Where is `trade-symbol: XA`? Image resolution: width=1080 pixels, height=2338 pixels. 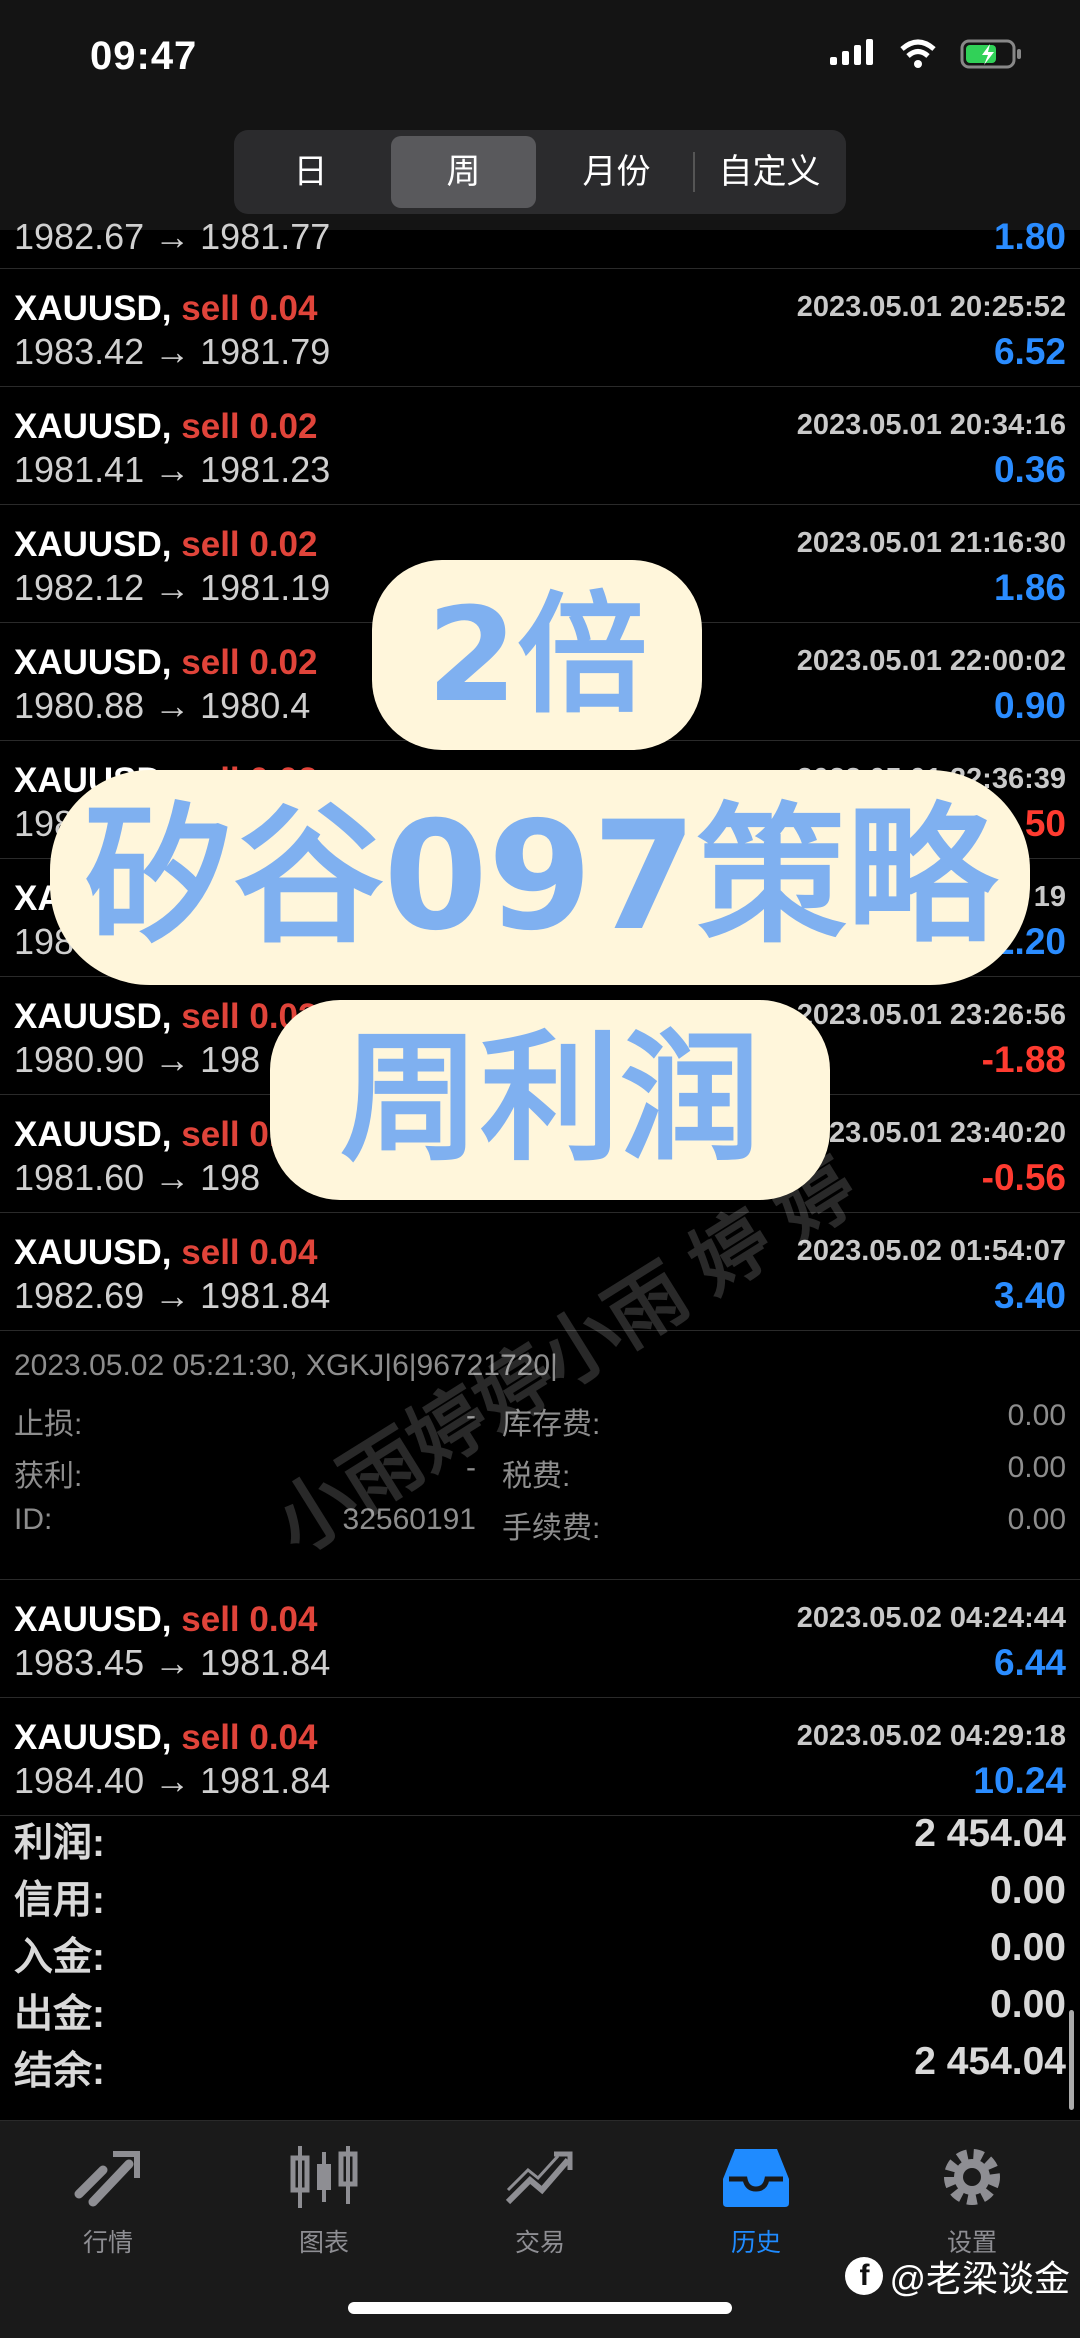
trade-symbol: XA is located at coordinates (38, 899).